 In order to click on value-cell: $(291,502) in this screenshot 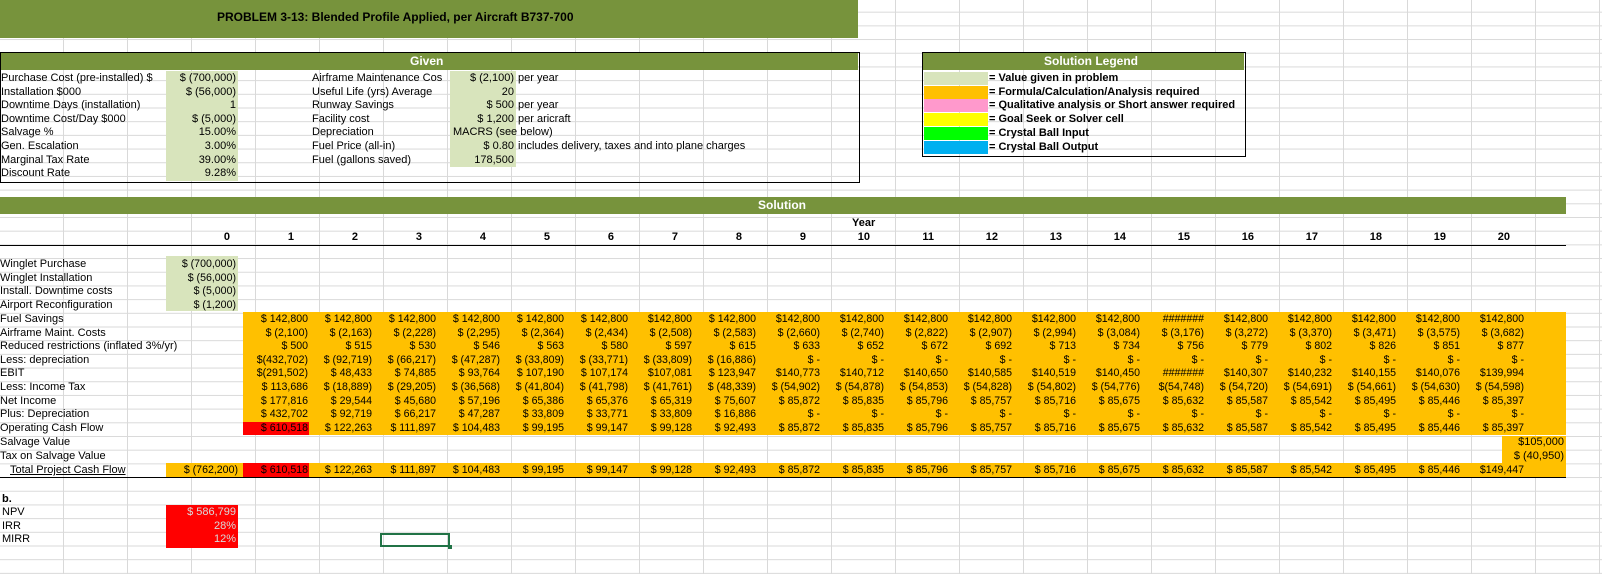, I will do `click(282, 373)`.